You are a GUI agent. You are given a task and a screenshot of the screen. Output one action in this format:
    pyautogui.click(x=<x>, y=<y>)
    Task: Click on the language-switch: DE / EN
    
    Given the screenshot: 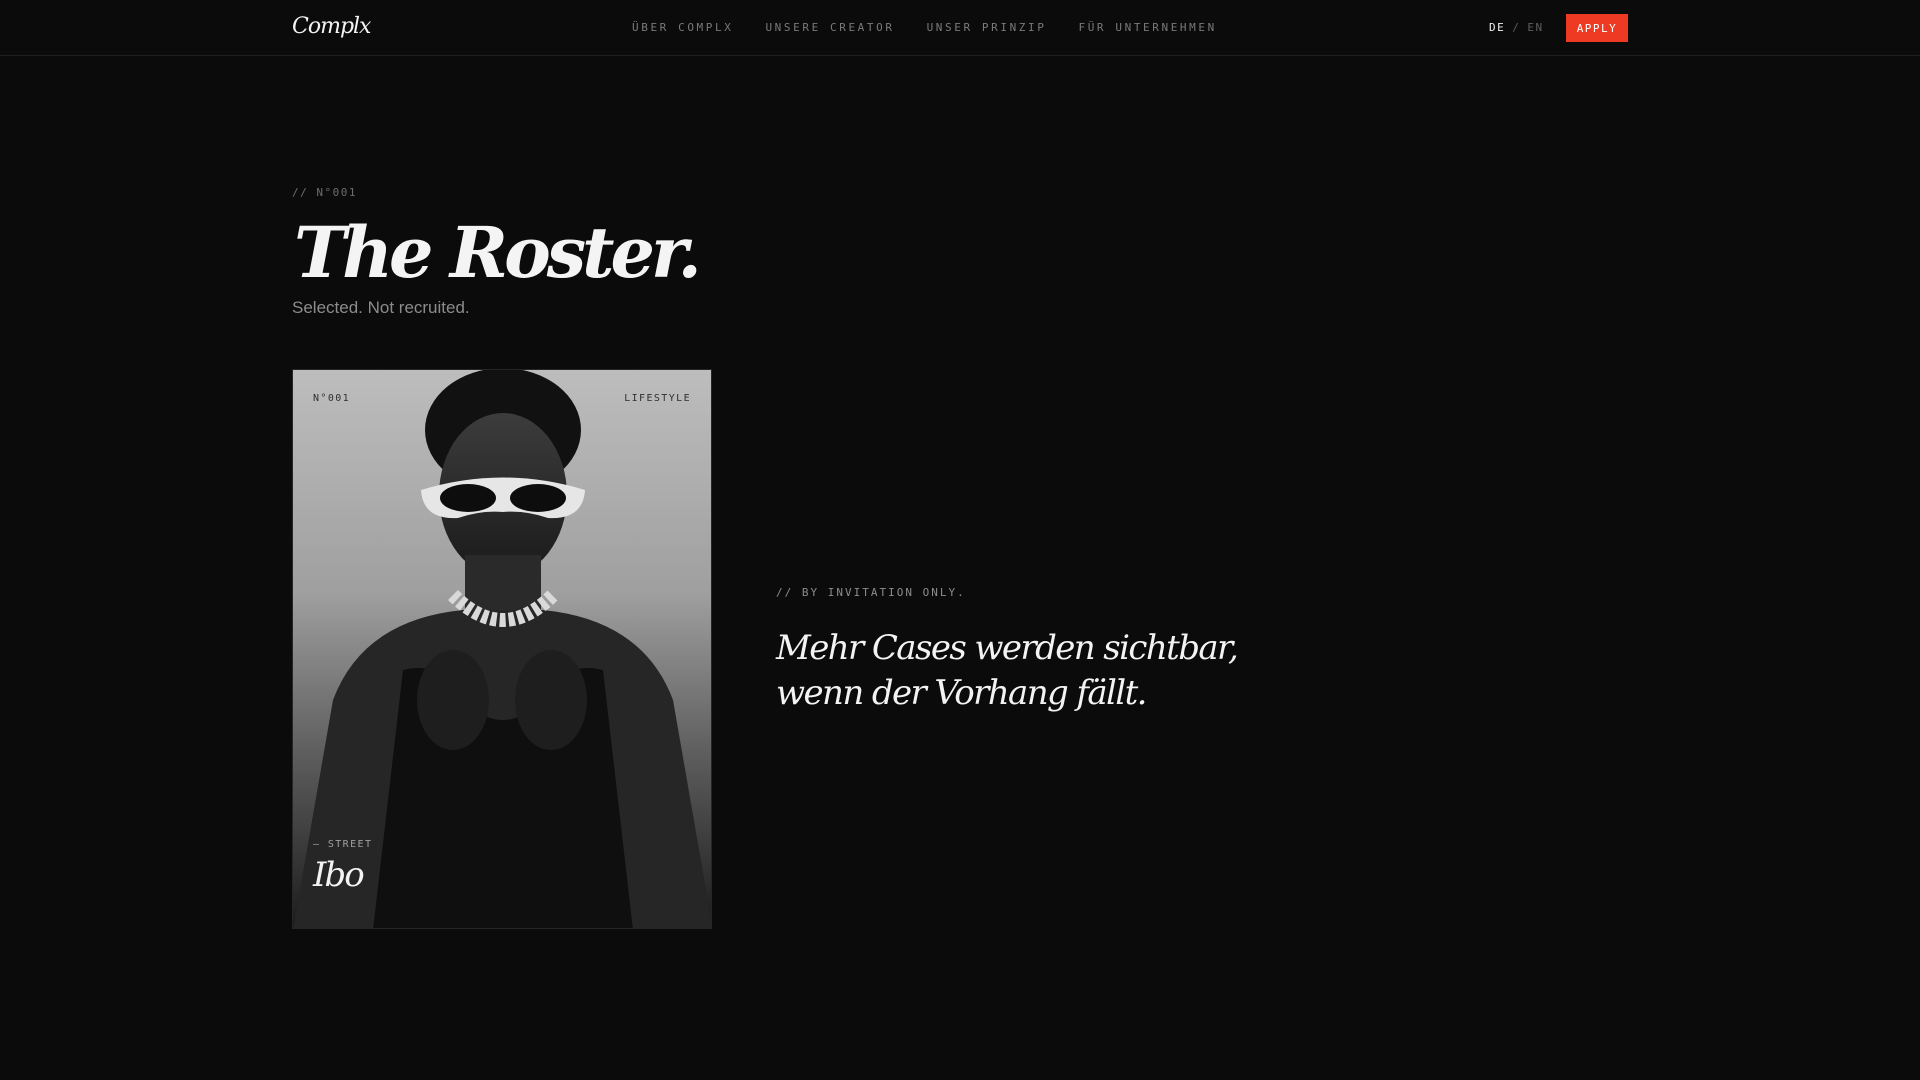 What is the action you would take?
    pyautogui.click(x=1516, y=27)
    